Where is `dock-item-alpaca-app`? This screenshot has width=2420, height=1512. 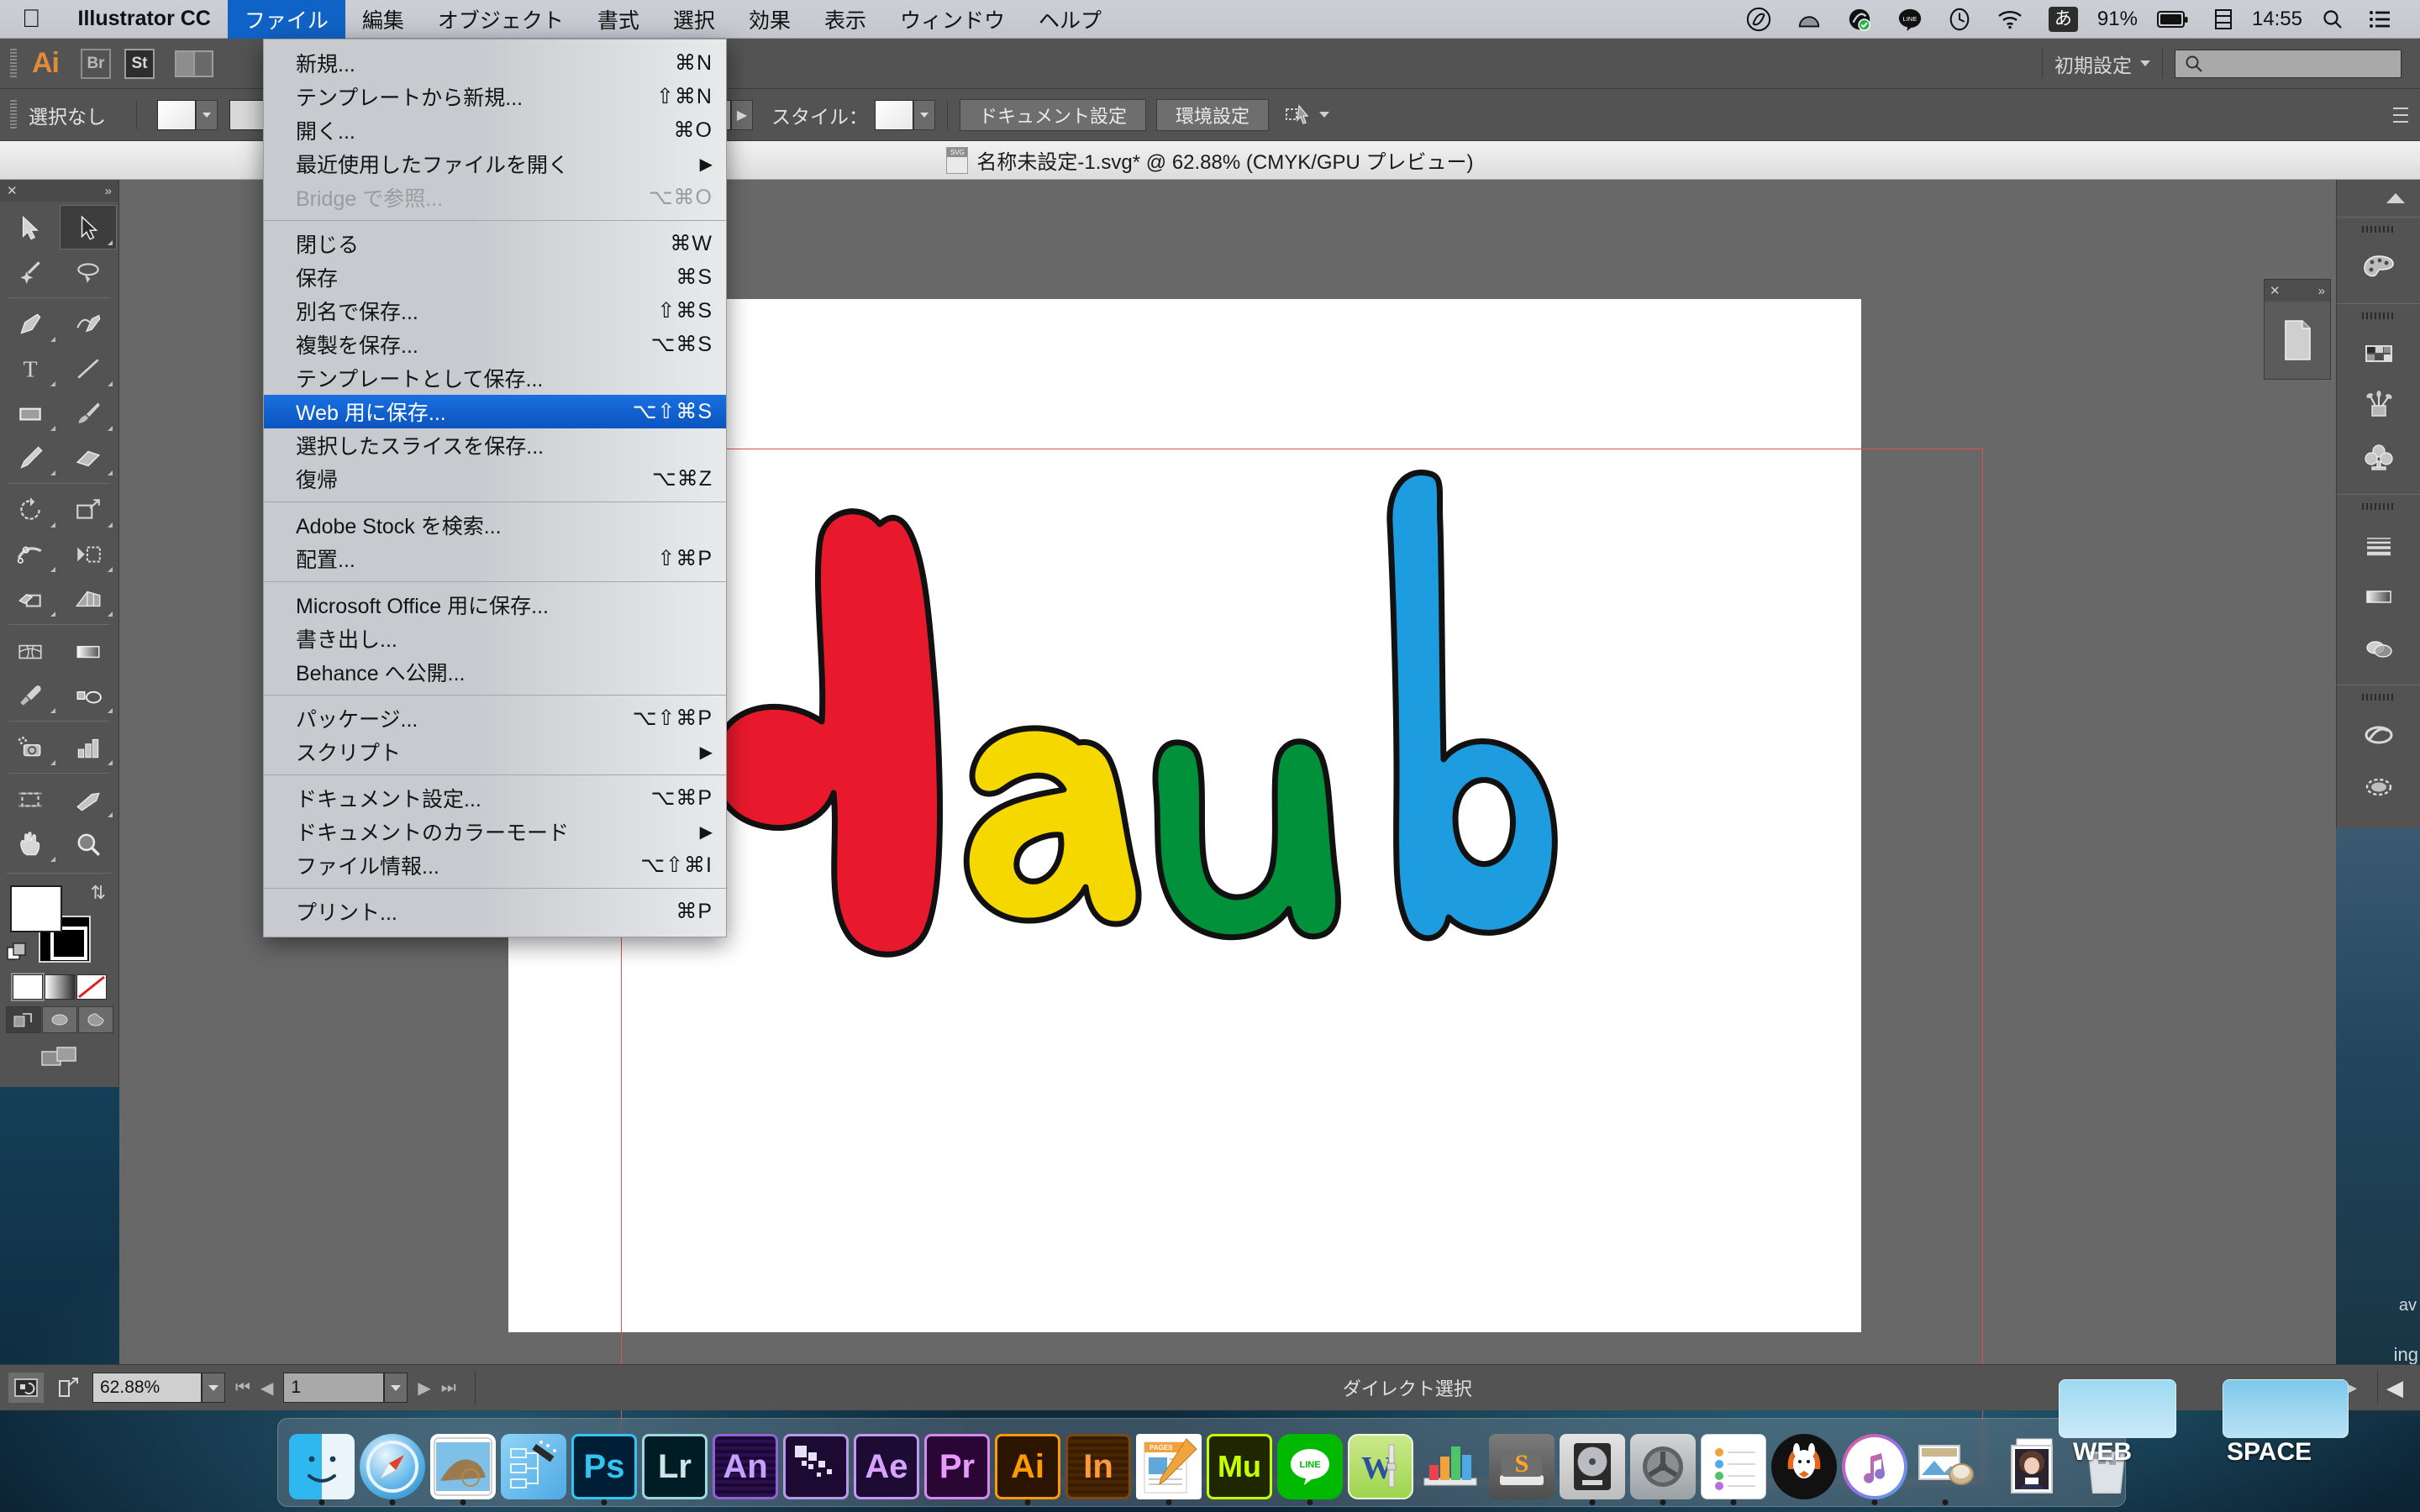
dock-item-alpaca-app is located at coordinates (1804, 1462).